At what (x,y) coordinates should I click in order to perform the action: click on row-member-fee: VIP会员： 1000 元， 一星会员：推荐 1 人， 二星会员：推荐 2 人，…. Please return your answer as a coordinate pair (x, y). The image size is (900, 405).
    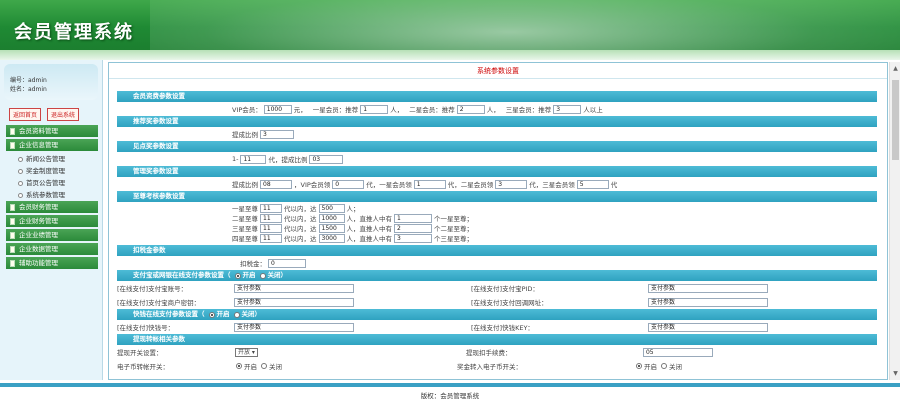
    Looking at the image, I should click on (417, 109).